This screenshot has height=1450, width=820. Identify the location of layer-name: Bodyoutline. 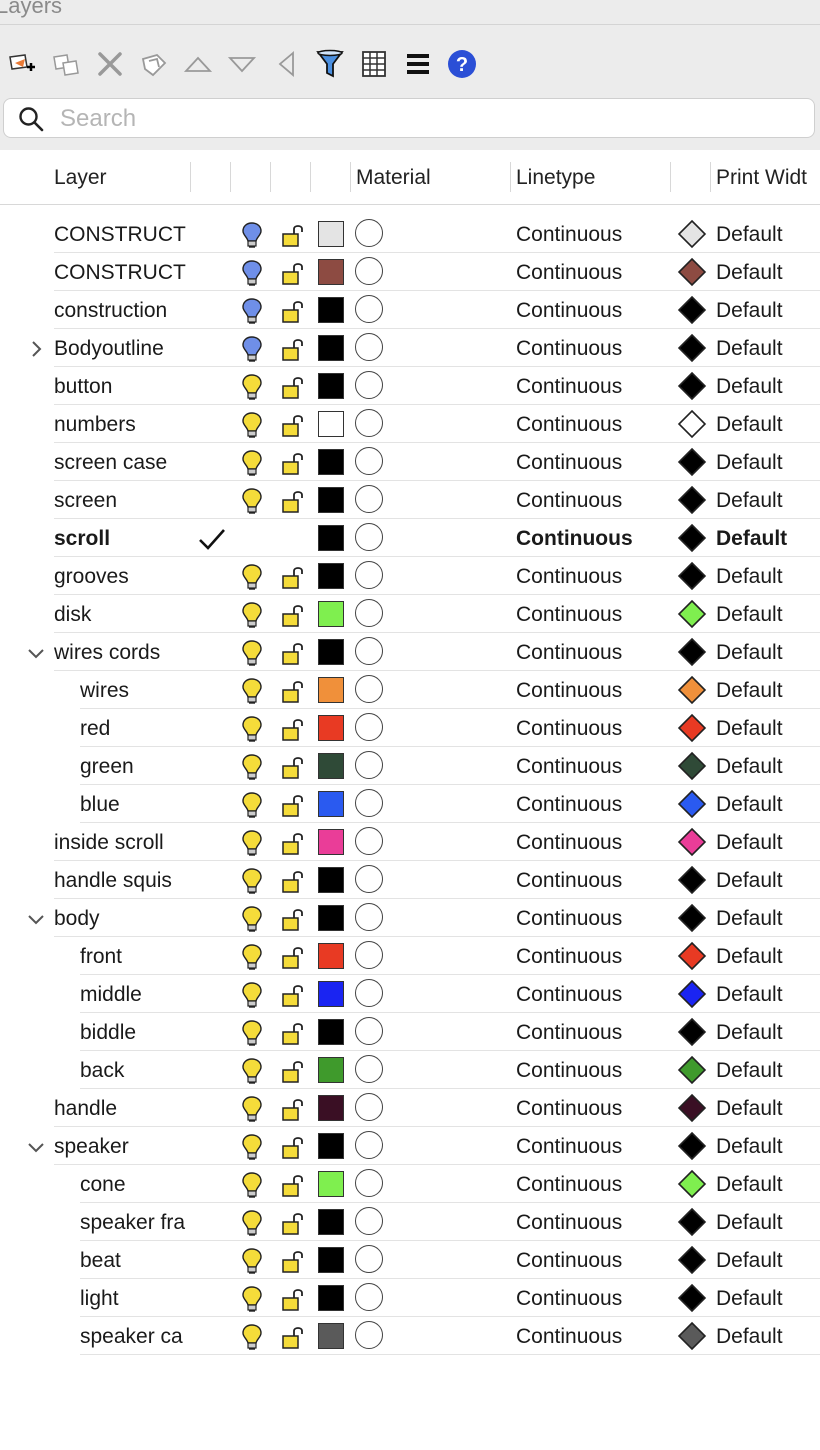
(122, 349).